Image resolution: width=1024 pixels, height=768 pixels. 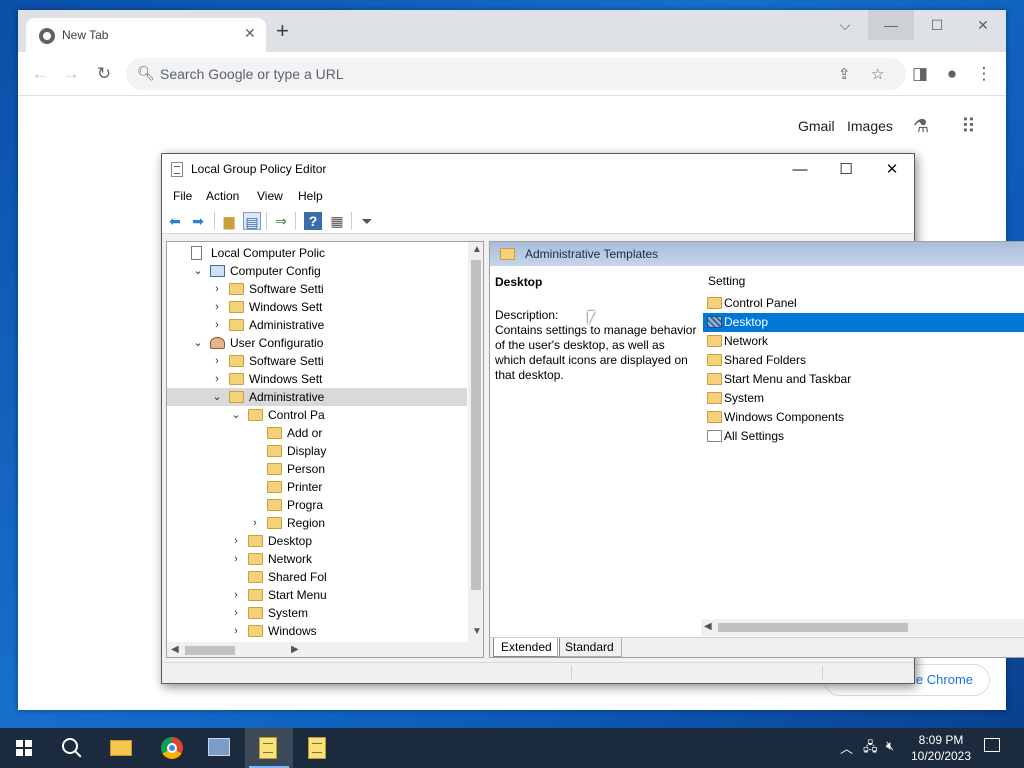 What do you see at coordinates (317, 343) in the screenshot?
I see `tree-item: ⌄ User Configuratio` at bounding box center [317, 343].